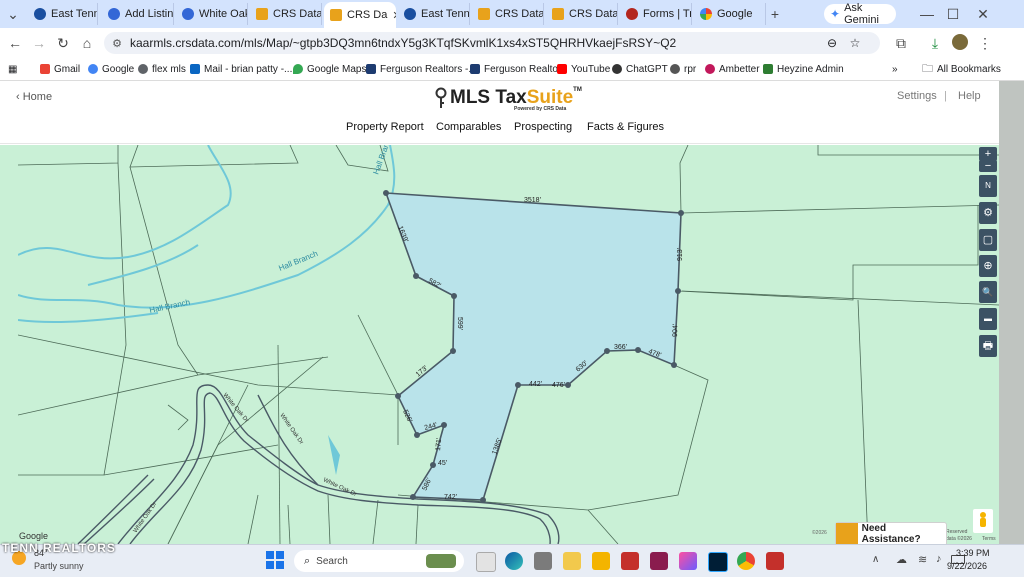 Image resolution: width=1024 pixels, height=577 pixels. I want to click on map-reserved: Reserved, so click(957, 532).